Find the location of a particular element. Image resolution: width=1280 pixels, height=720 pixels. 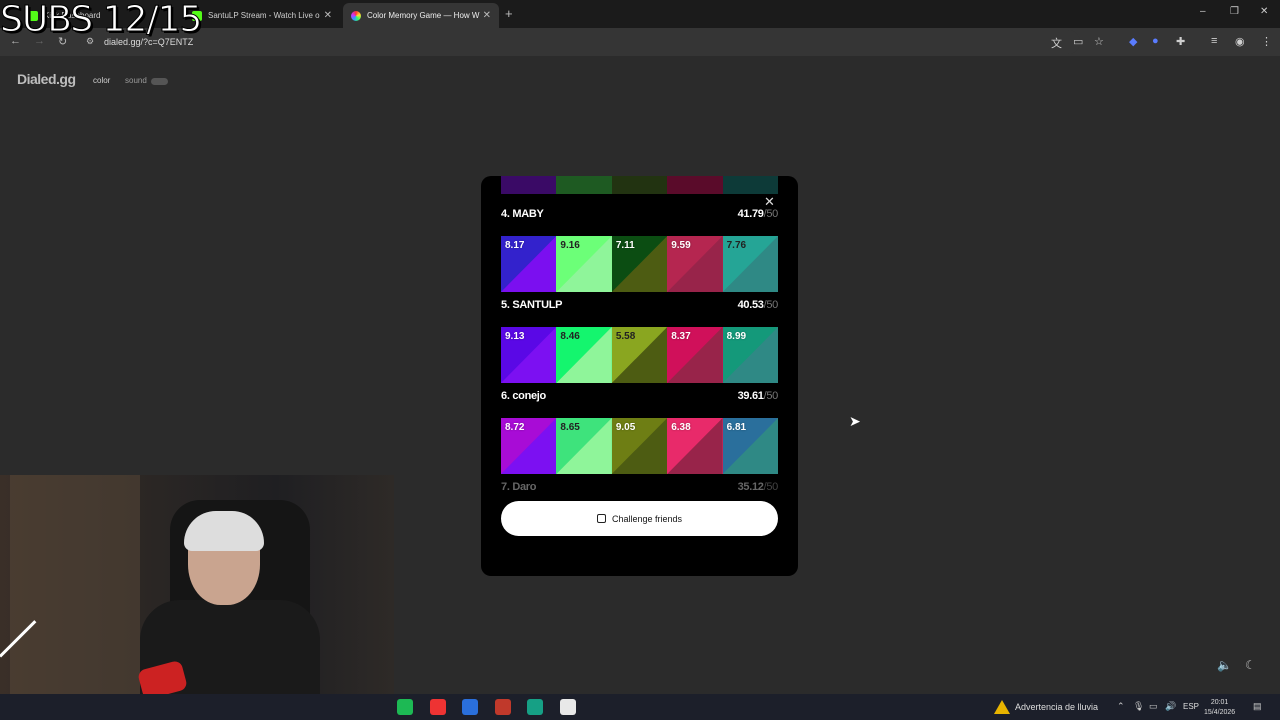

leaderboard-entry: 6. conejo 39.61/50 8.72 8.65 9.05 6.38 6.81 is located at coordinates (639, 432).